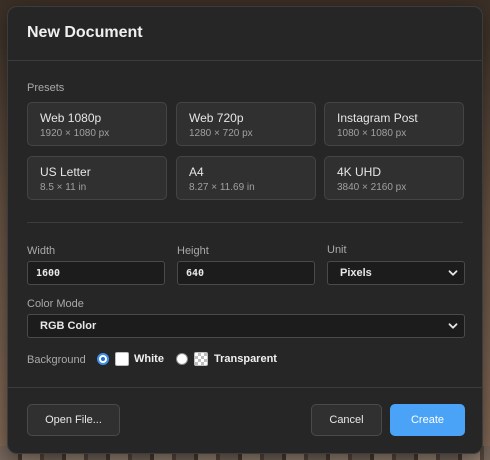  Describe the element at coordinates (246, 124) in the screenshot. I see `preset-web-720p: Web 720p 1280 × 720 px` at that location.